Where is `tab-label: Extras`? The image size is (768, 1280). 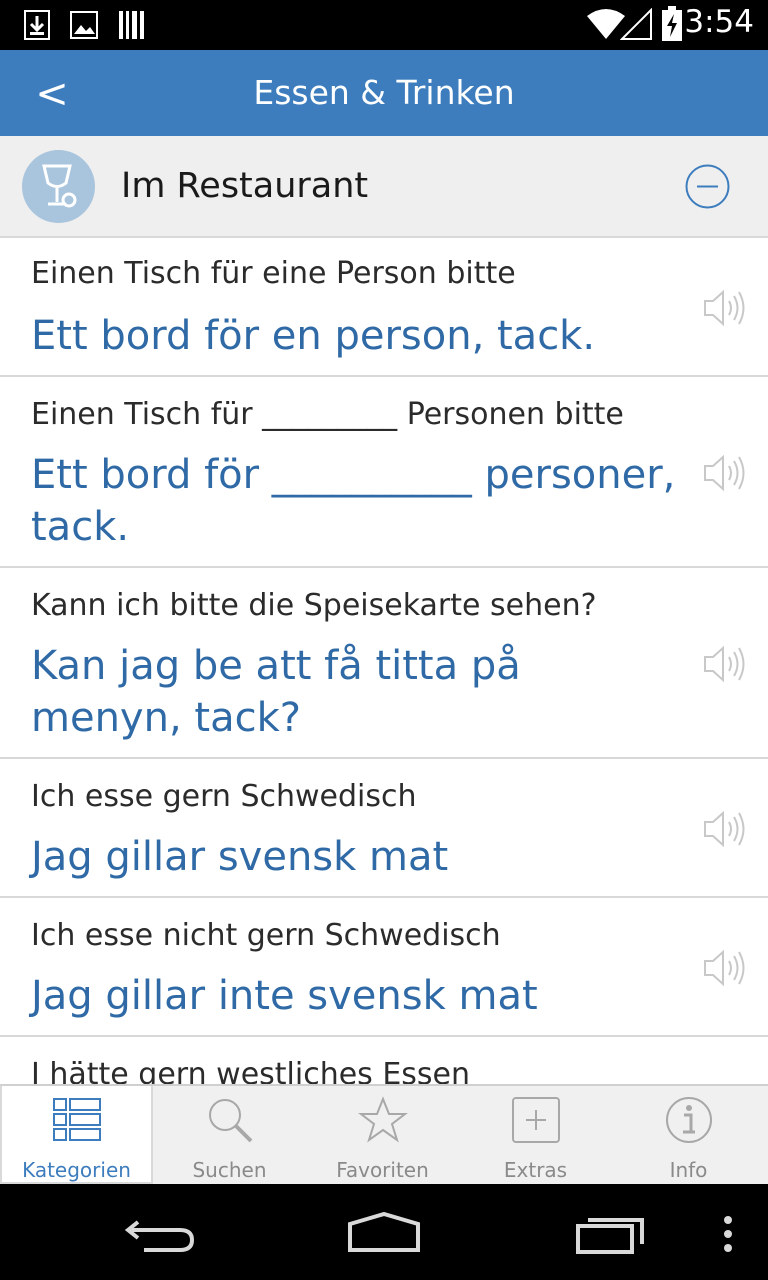
tab-label: Extras is located at coordinates (535, 1170).